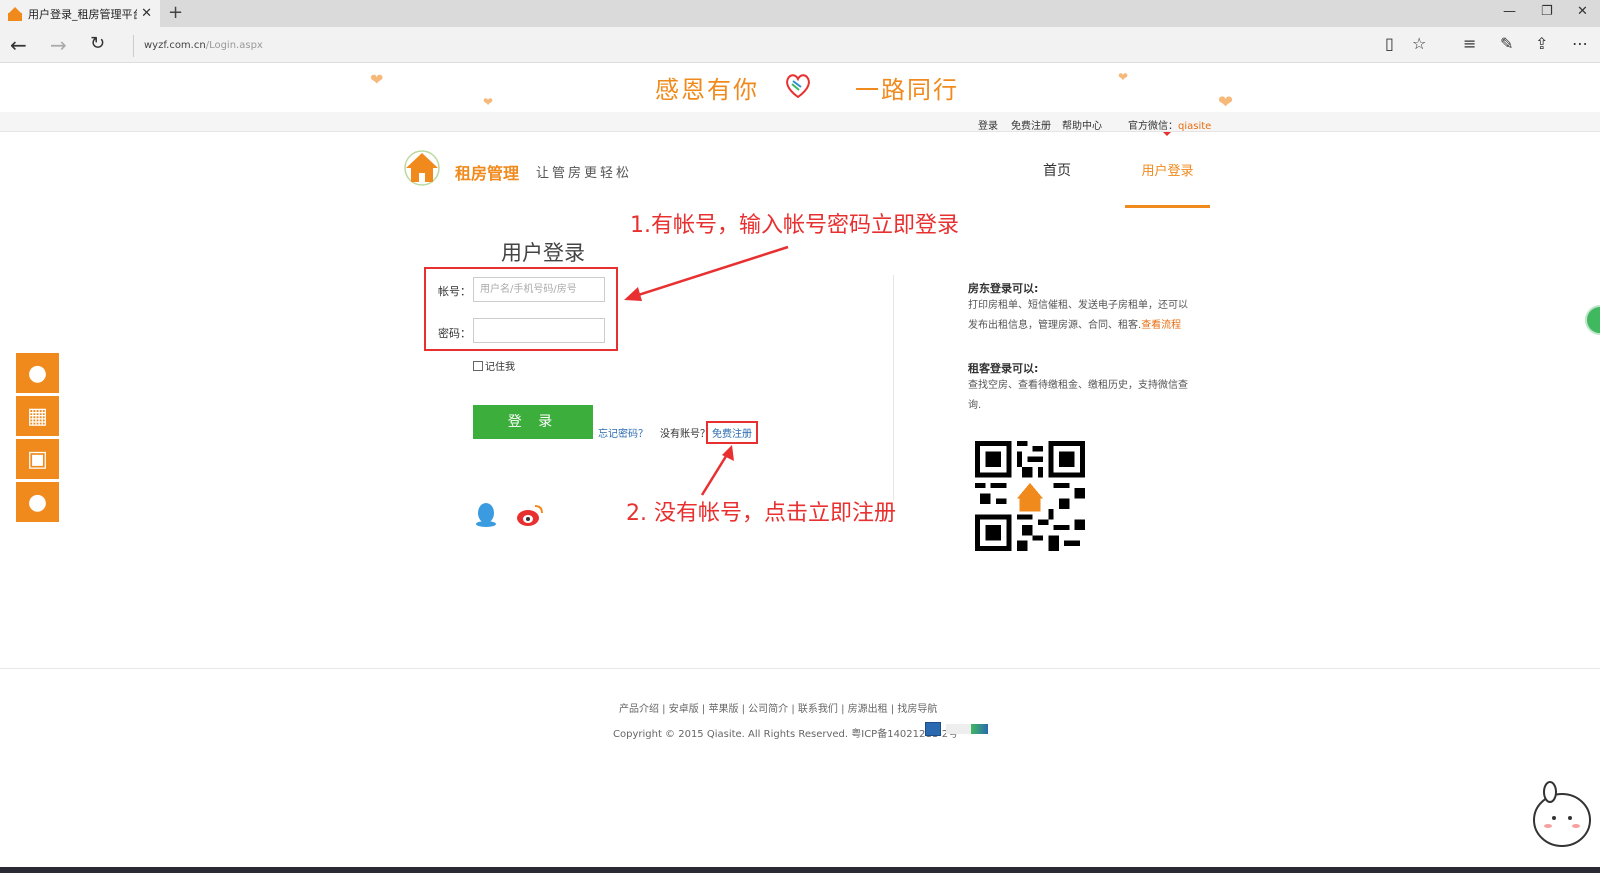 The height and width of the screenshot is (873, 1600). What do you see at coordinates (1506, 43) in the screenshot?
I see `web-note-icon: ✎` at bounding box center [1506, 43].